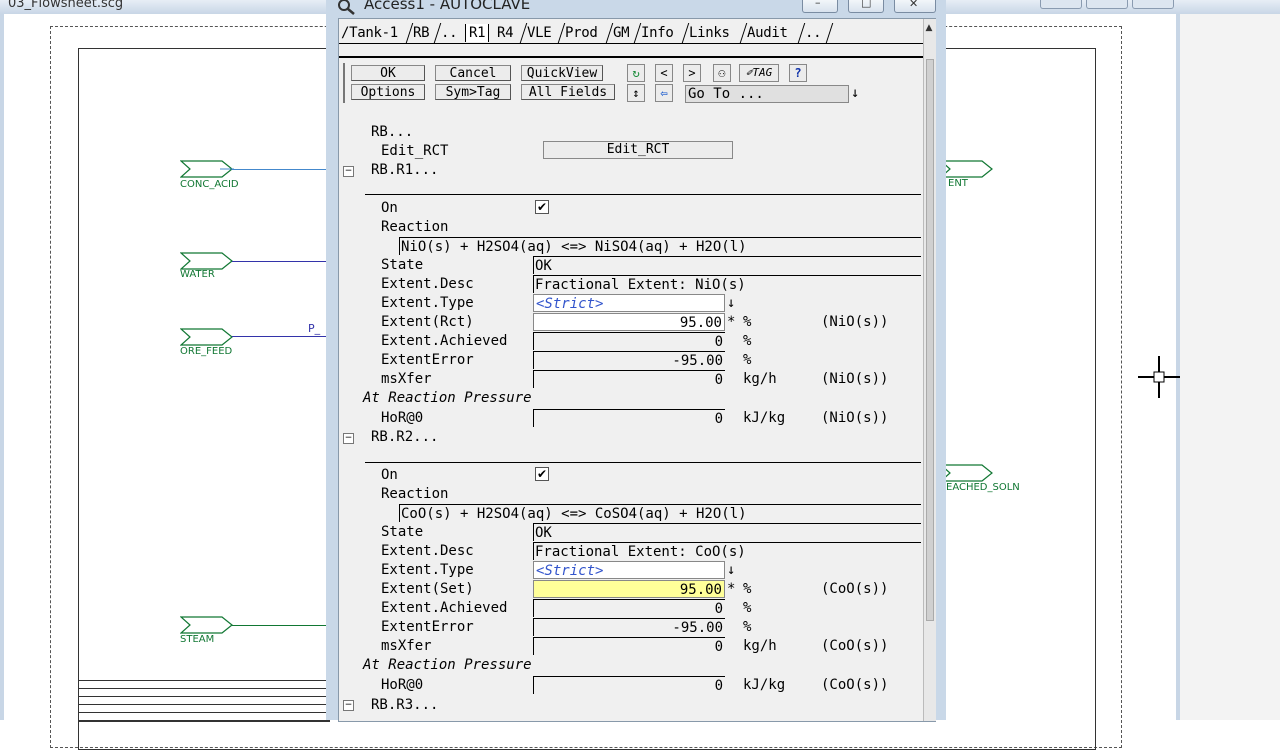  Describe the element at coordinates (629, 418) in the screenshot. I see `r1-hor-value: 0` at that location.